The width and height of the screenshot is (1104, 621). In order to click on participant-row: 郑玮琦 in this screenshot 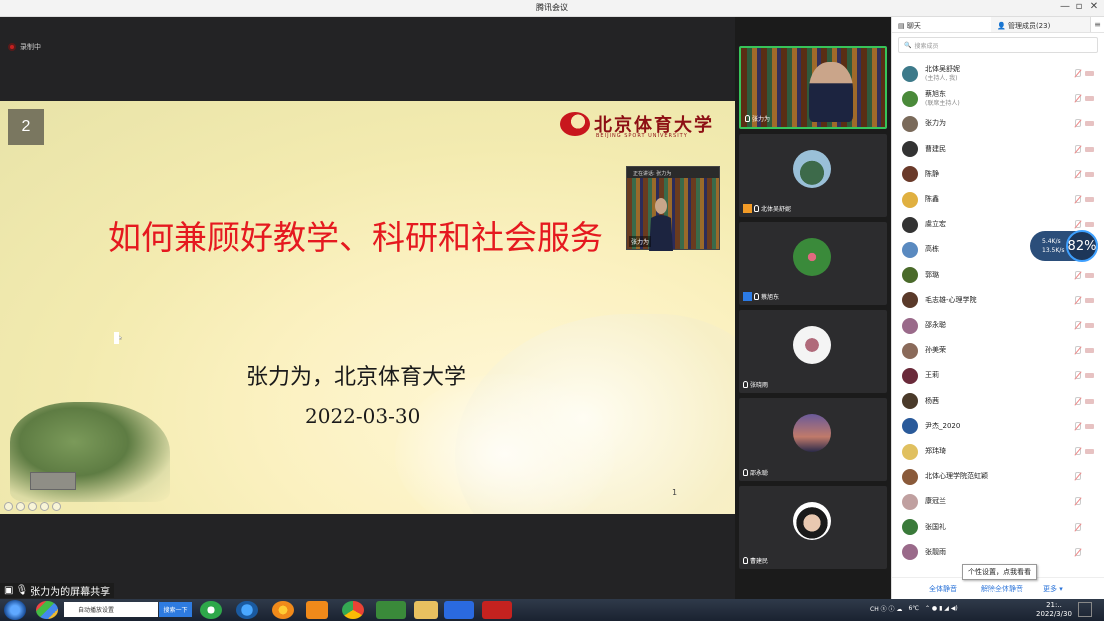, I will do `click(998, 451)`.